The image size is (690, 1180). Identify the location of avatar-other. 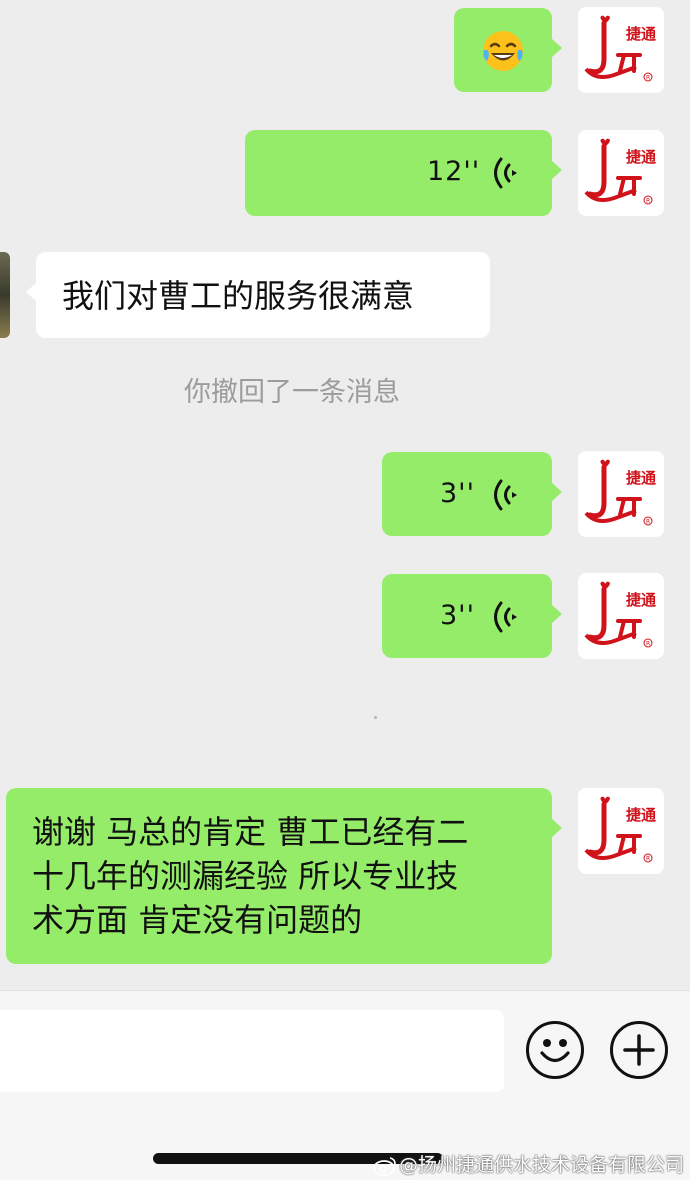
(5, 295).